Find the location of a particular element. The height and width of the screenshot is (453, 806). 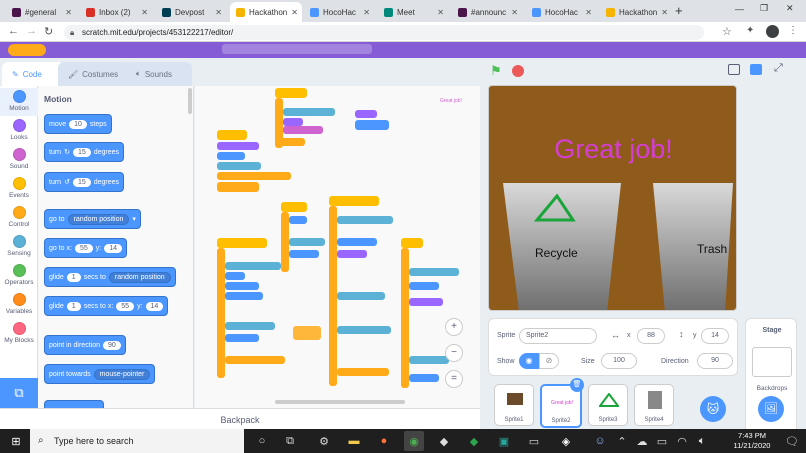

category-variables: Variables is located at coordinates (19, 305).